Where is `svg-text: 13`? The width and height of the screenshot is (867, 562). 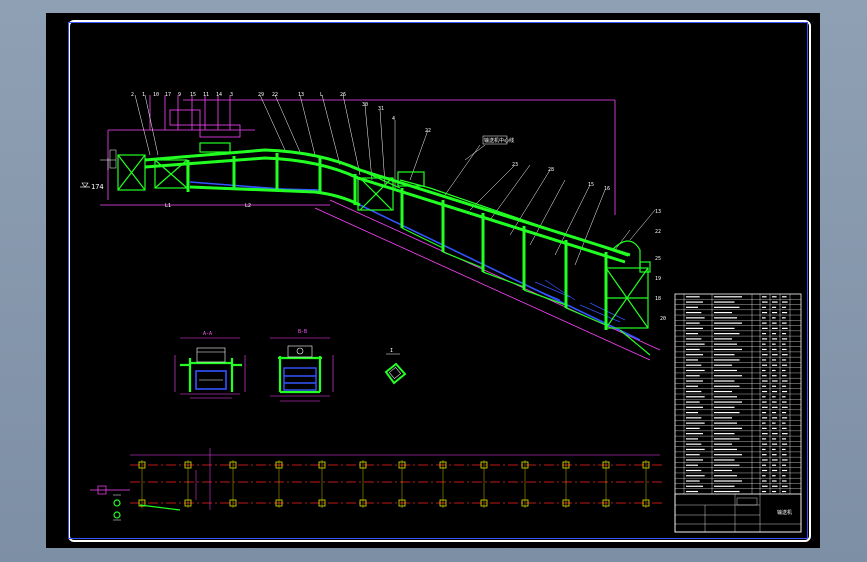 svg-text: 13 is located at coordinates (658, 212).